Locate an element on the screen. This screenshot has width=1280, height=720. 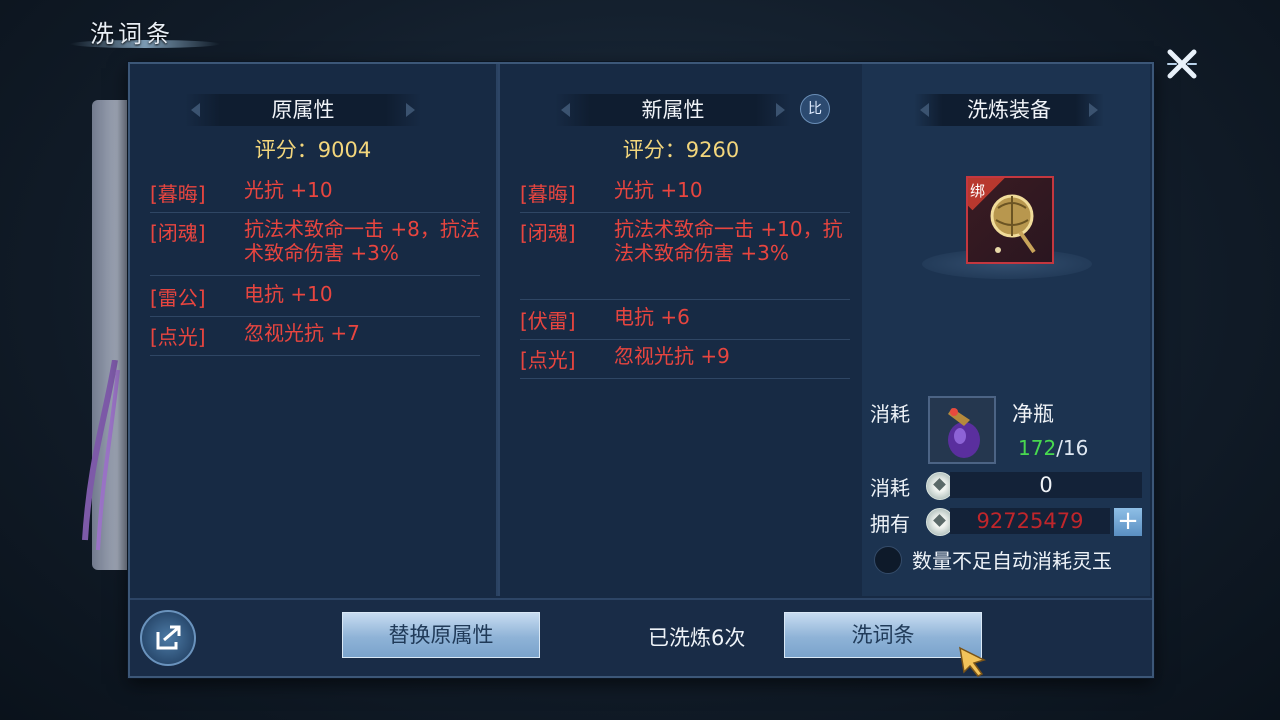
coin-cost-label: 消耗 is located at coordinates (890, 488).